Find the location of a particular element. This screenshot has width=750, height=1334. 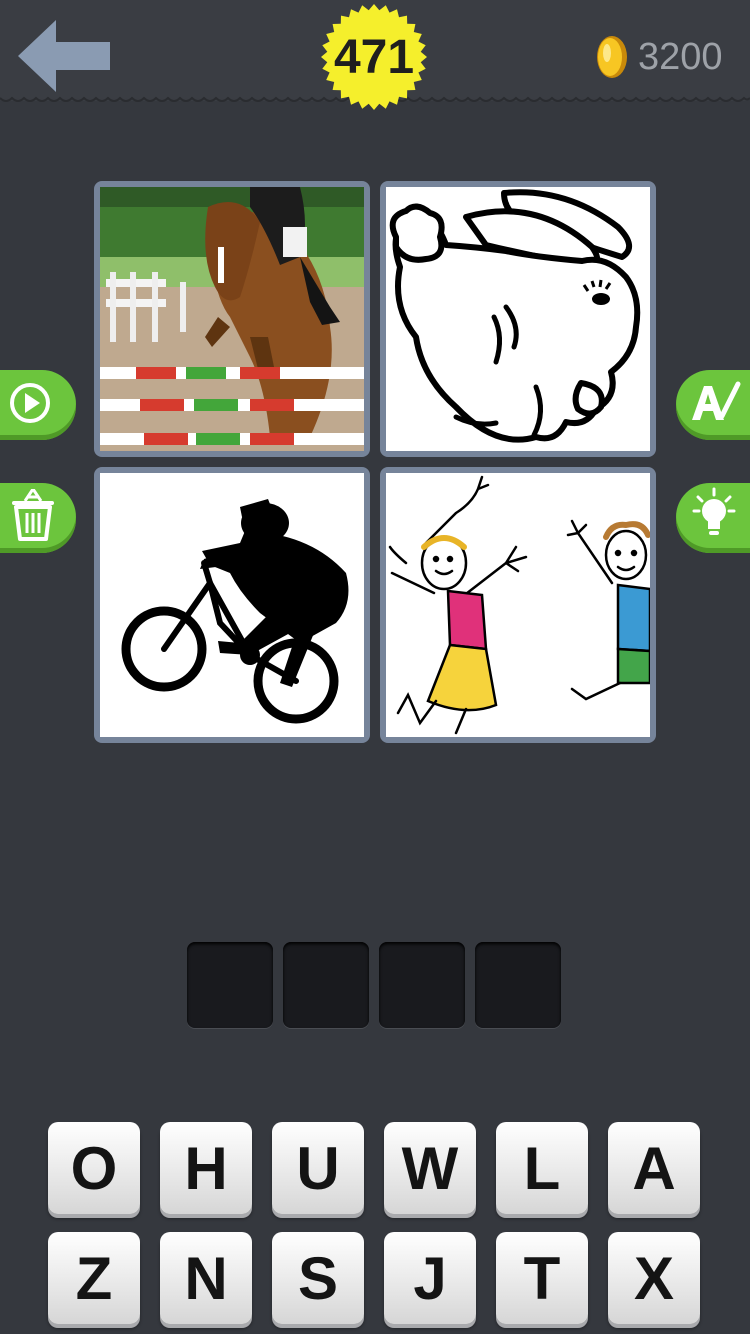

remove-letters-button is located at coordinates (38, 518).